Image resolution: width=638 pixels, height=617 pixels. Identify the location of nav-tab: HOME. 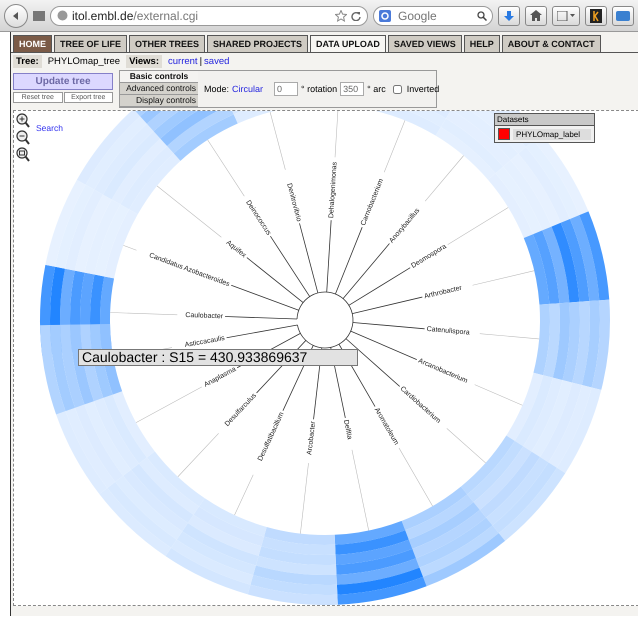
(32, 43).